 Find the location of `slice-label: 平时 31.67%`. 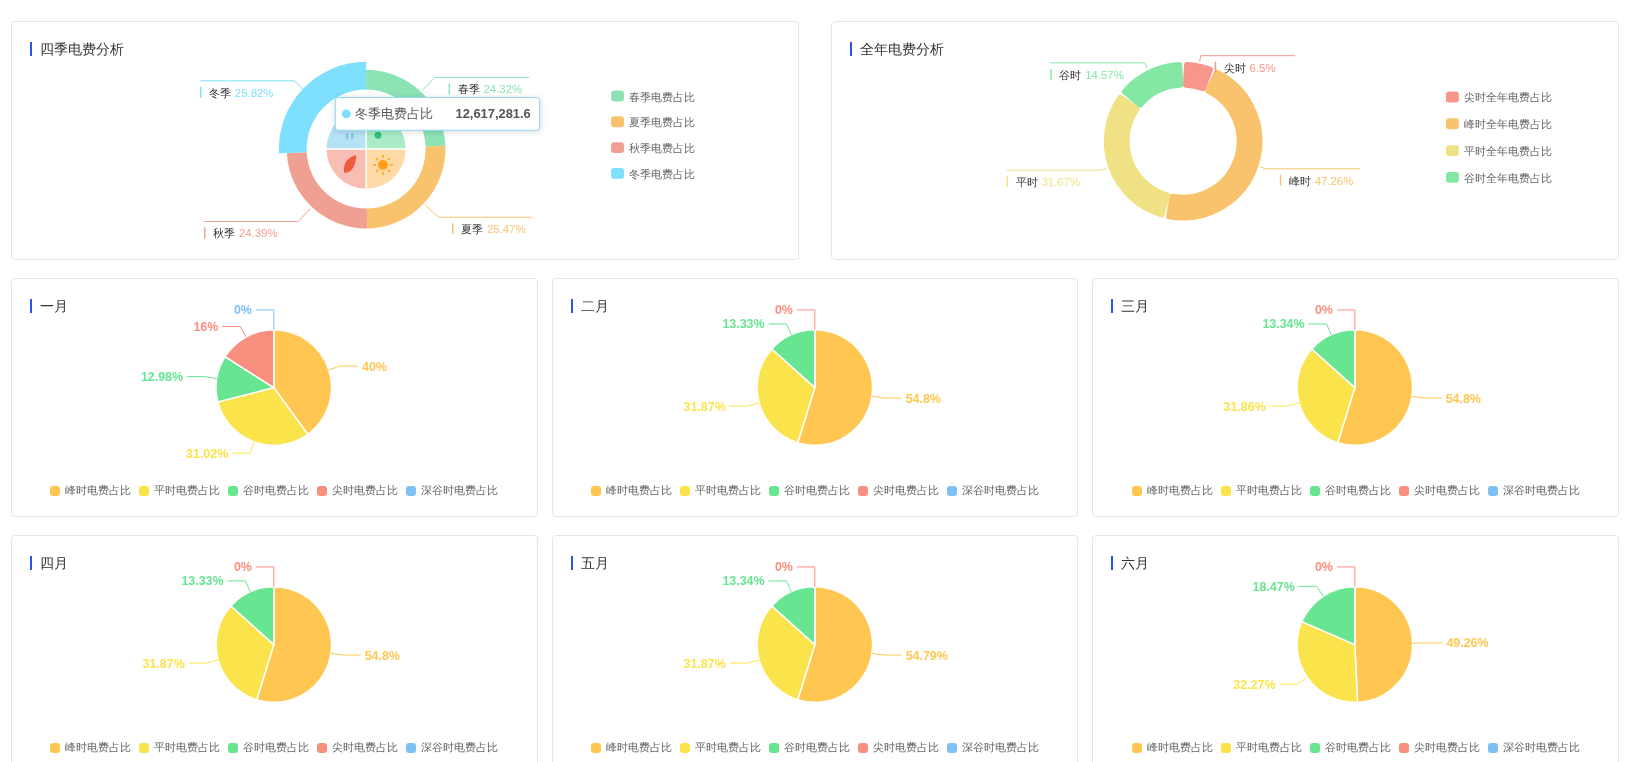

slice-label: 平时 31.67% is located at coordinates (1048, 181).